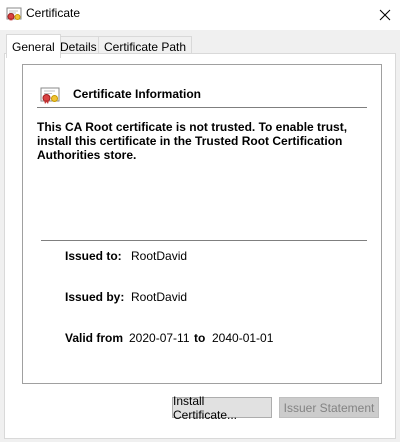  I want to click on details-divider, so click(204, 240).